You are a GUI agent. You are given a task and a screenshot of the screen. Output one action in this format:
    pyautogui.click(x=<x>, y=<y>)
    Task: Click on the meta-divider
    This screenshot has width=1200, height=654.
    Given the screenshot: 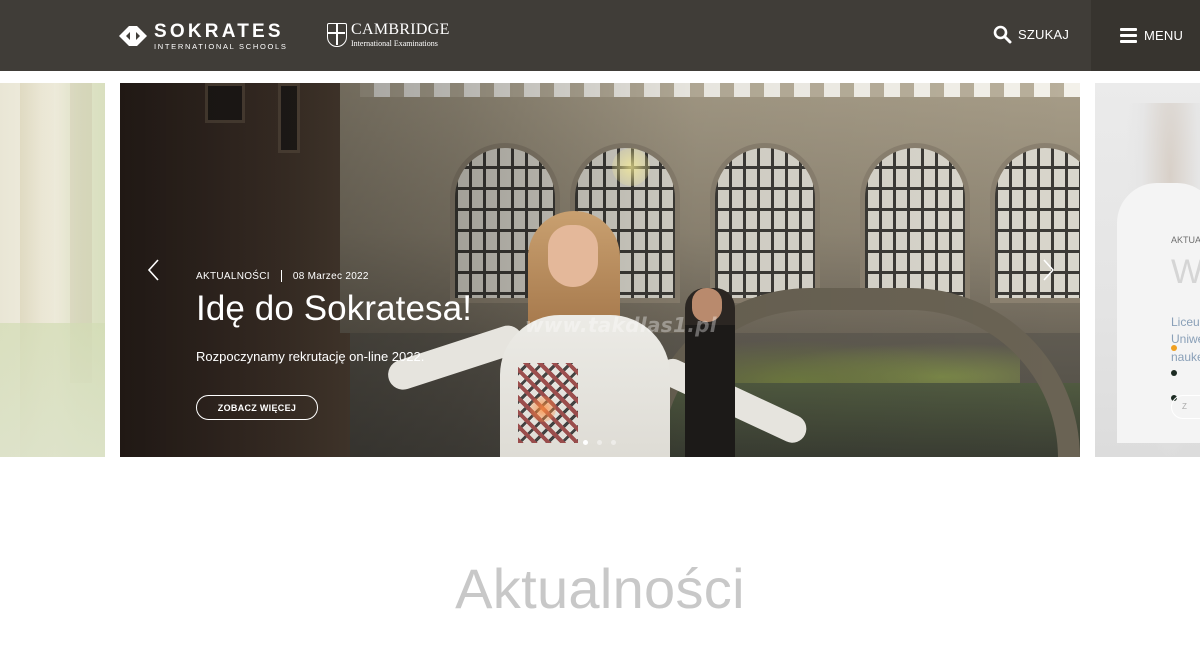 What is the action you would take?
    pyautogui.click(x=281, y=276)
    